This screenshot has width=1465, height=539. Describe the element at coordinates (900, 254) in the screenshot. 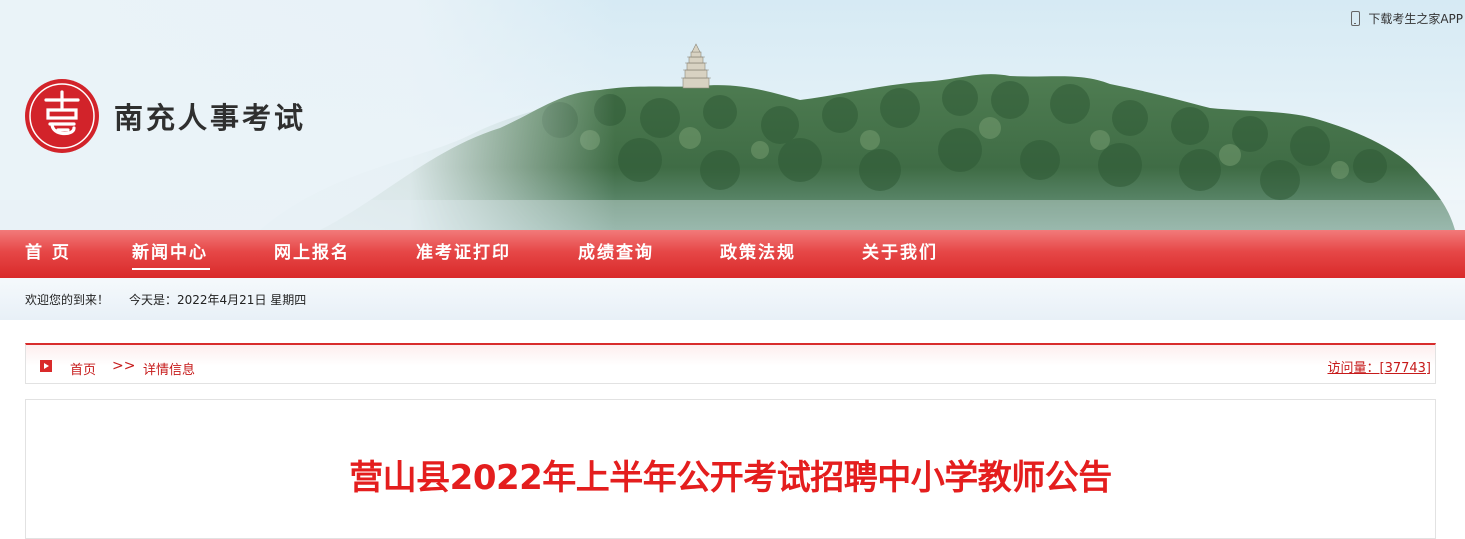

I see `nav-item-about-us: 关于我们` at that location.